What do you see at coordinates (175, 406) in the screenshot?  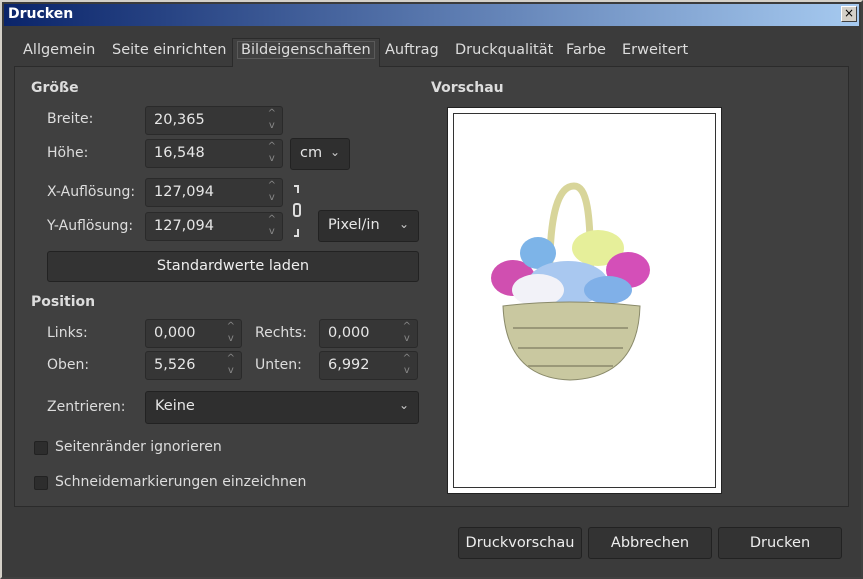 I see `center-value: Keine` at bounding box center [175, 406].